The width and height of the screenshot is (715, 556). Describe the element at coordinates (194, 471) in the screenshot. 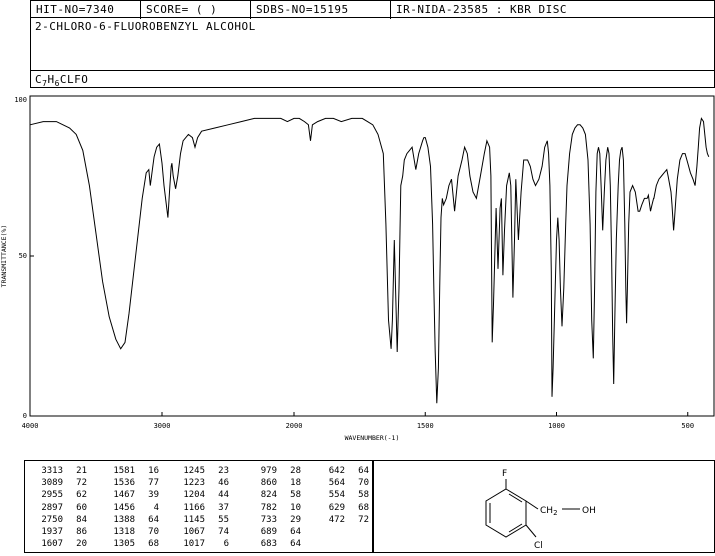

I see `peak-wavenumber: 1245` at that location.